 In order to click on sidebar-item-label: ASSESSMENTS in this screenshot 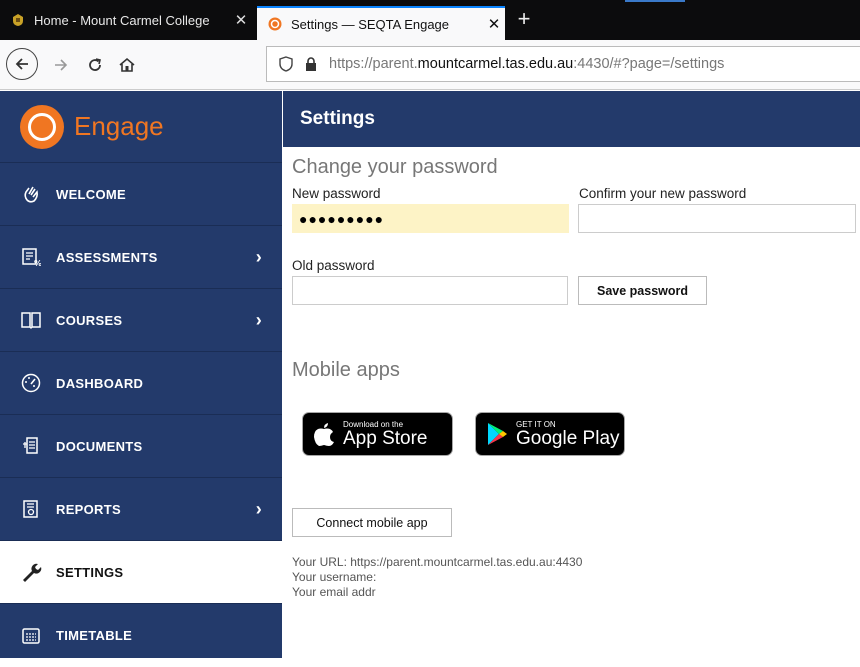, I will do `click(107, 257)`.